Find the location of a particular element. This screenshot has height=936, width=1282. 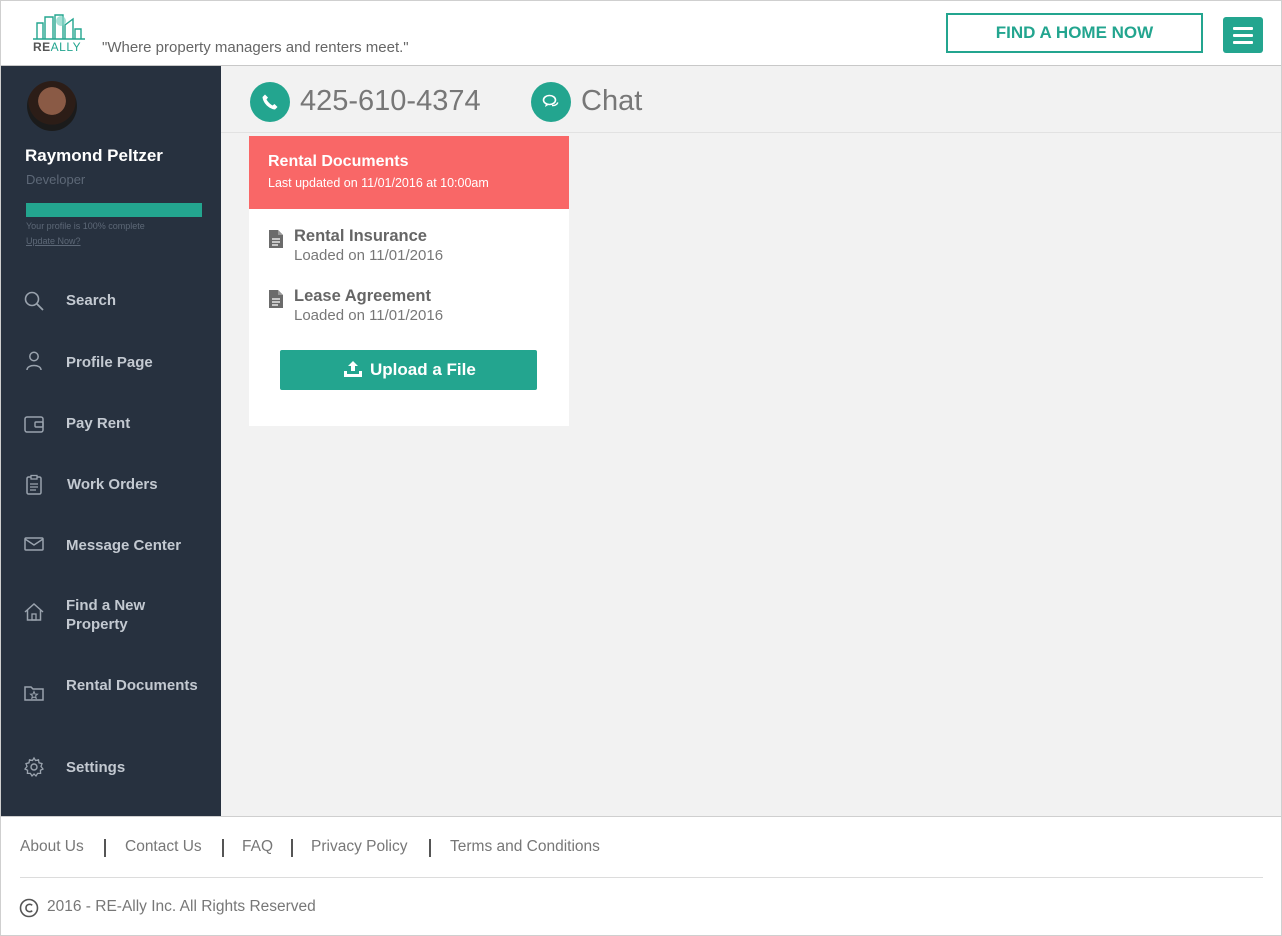

sidebar-item-settings: Settings is located at coordinates (111, 767).